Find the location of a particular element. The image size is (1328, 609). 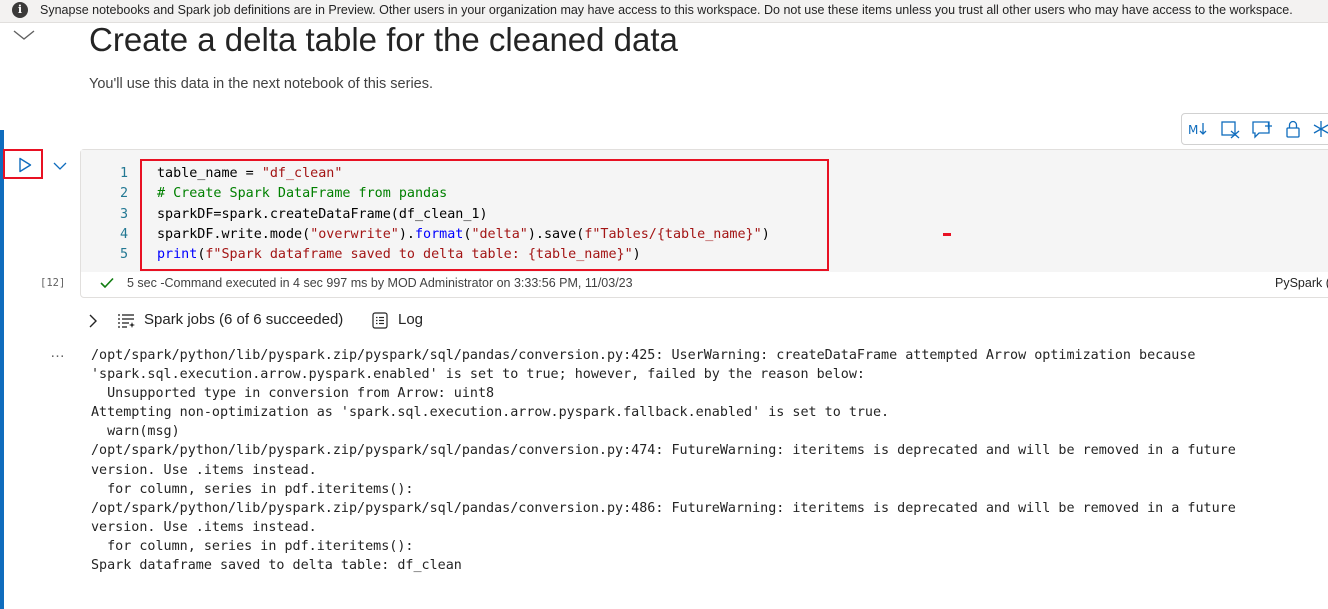

info-icon: i is located at coordinates (20, 10).